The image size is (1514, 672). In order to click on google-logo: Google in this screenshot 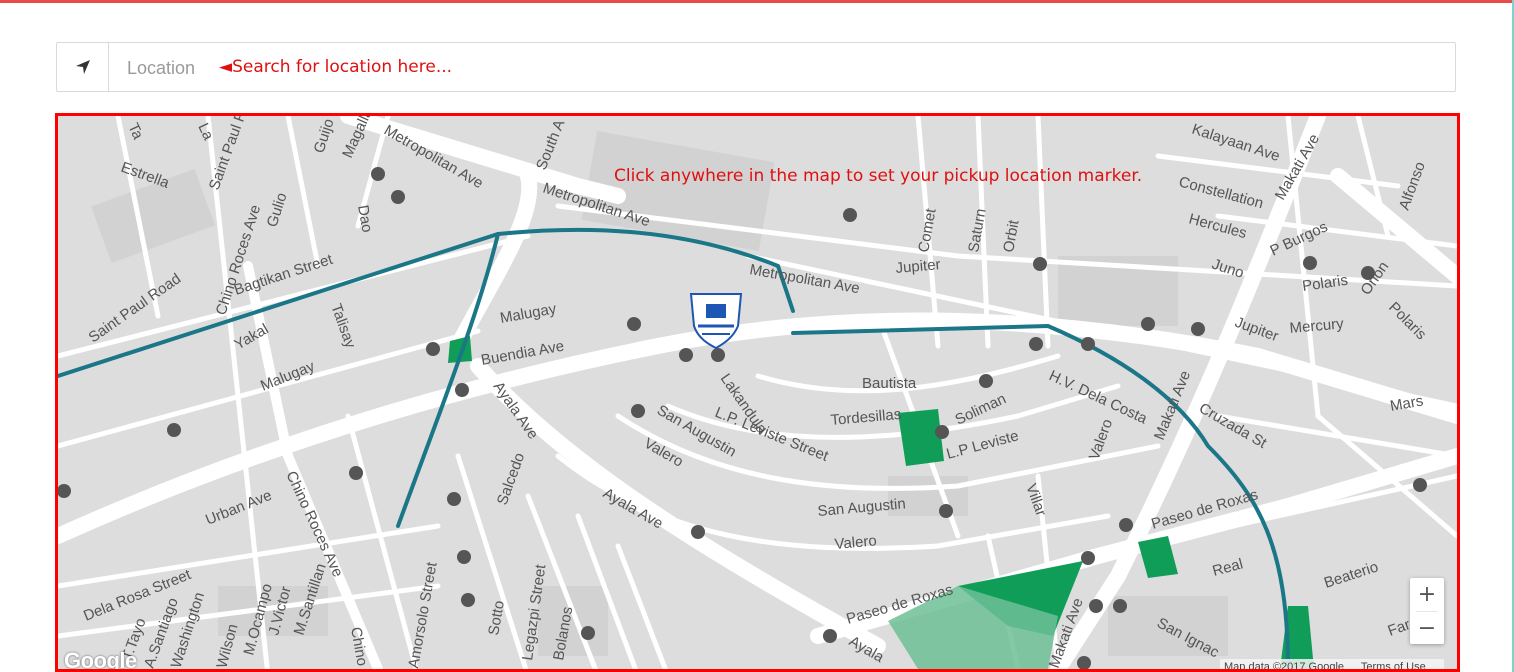, I will do `click(100, 660)`.